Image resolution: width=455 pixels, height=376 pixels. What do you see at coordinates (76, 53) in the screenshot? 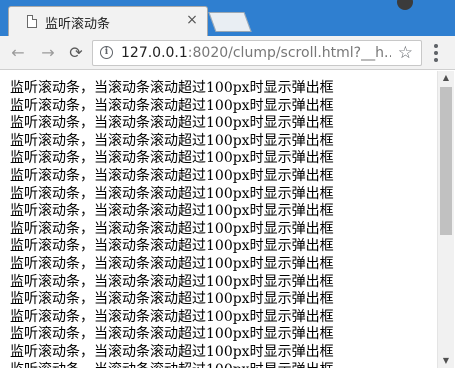
I see `reload-icon: ⟳` at bounding box center [76, 53].